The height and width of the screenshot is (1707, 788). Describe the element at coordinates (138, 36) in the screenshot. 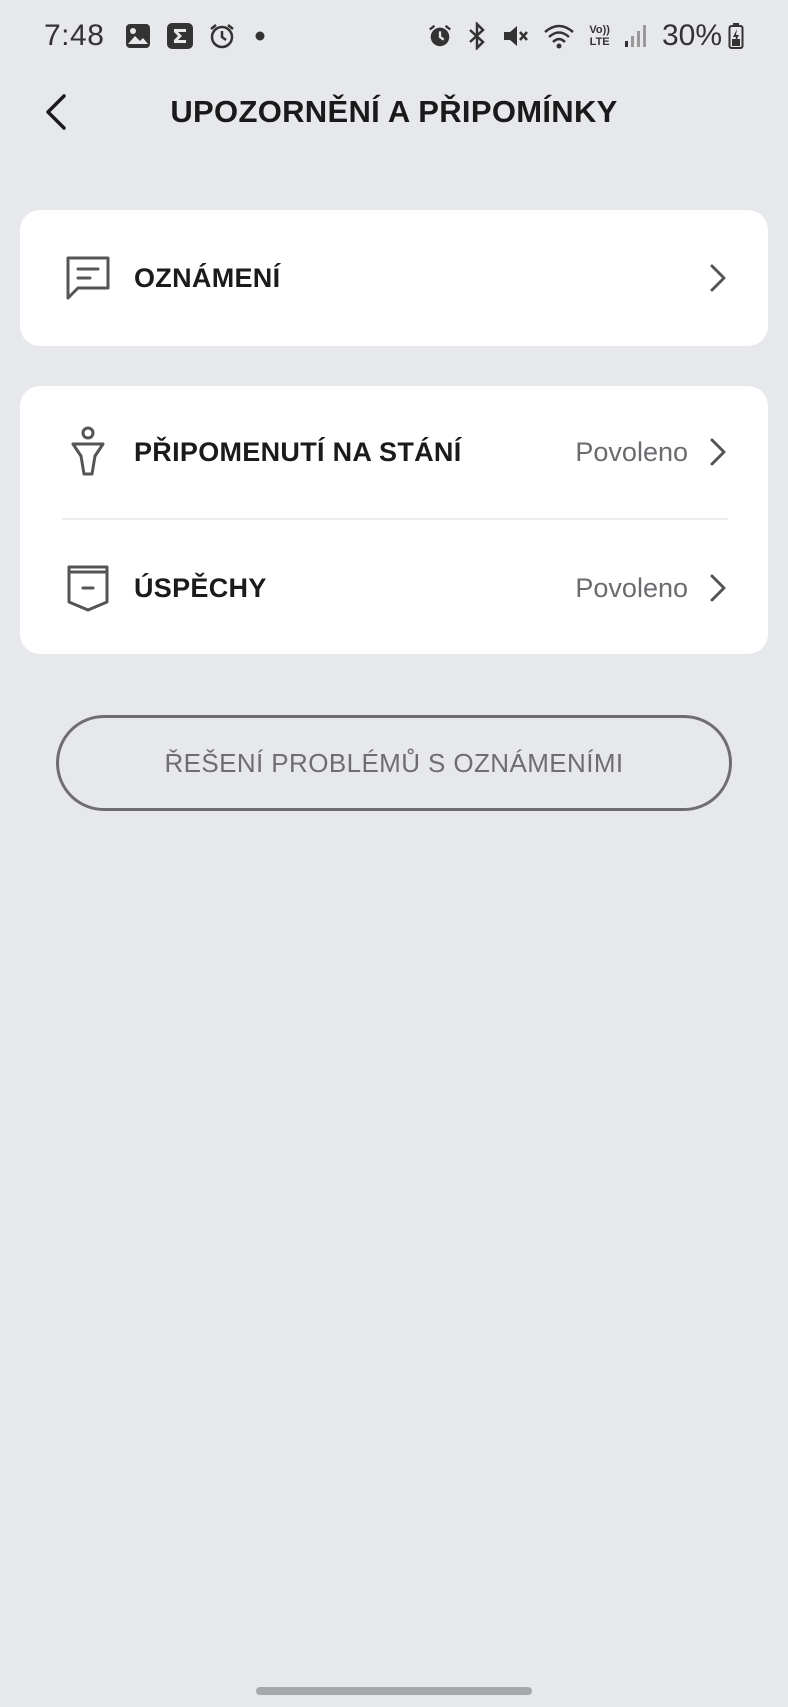

I see `gallery-icon` at that location.